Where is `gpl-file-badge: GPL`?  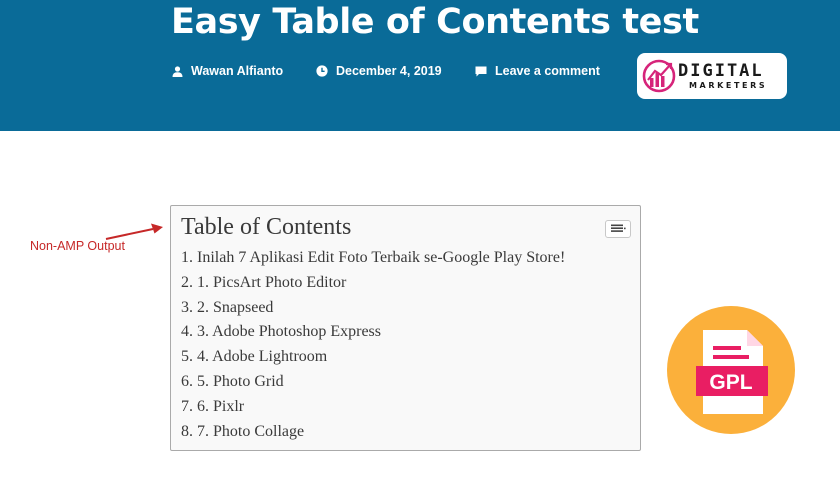 gpl-file-badge: GPL is located at coordinates (731, 370).